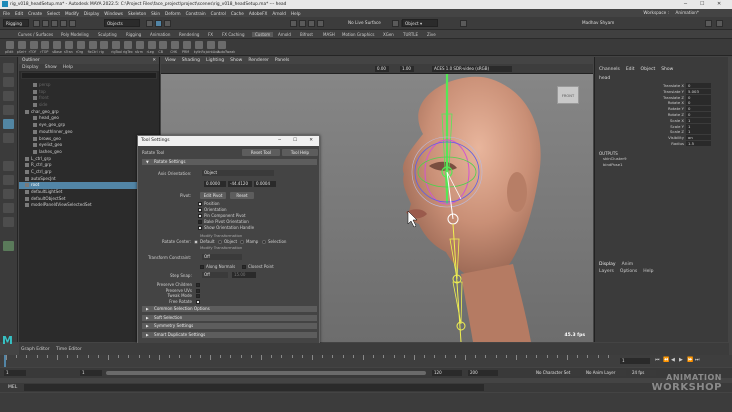  What do you see at coordinates (472, 69) in the screenshot?
I see `colorspace-dropdown: ACES 1.0 SDR-video (sRGB)` at bounding box center [472, 69].